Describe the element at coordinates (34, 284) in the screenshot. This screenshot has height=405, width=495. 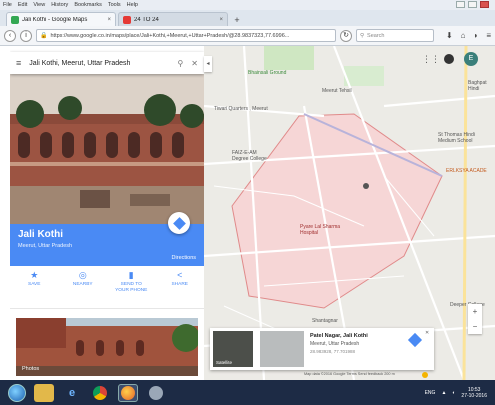
I see `save-label: SAVE` at that location.